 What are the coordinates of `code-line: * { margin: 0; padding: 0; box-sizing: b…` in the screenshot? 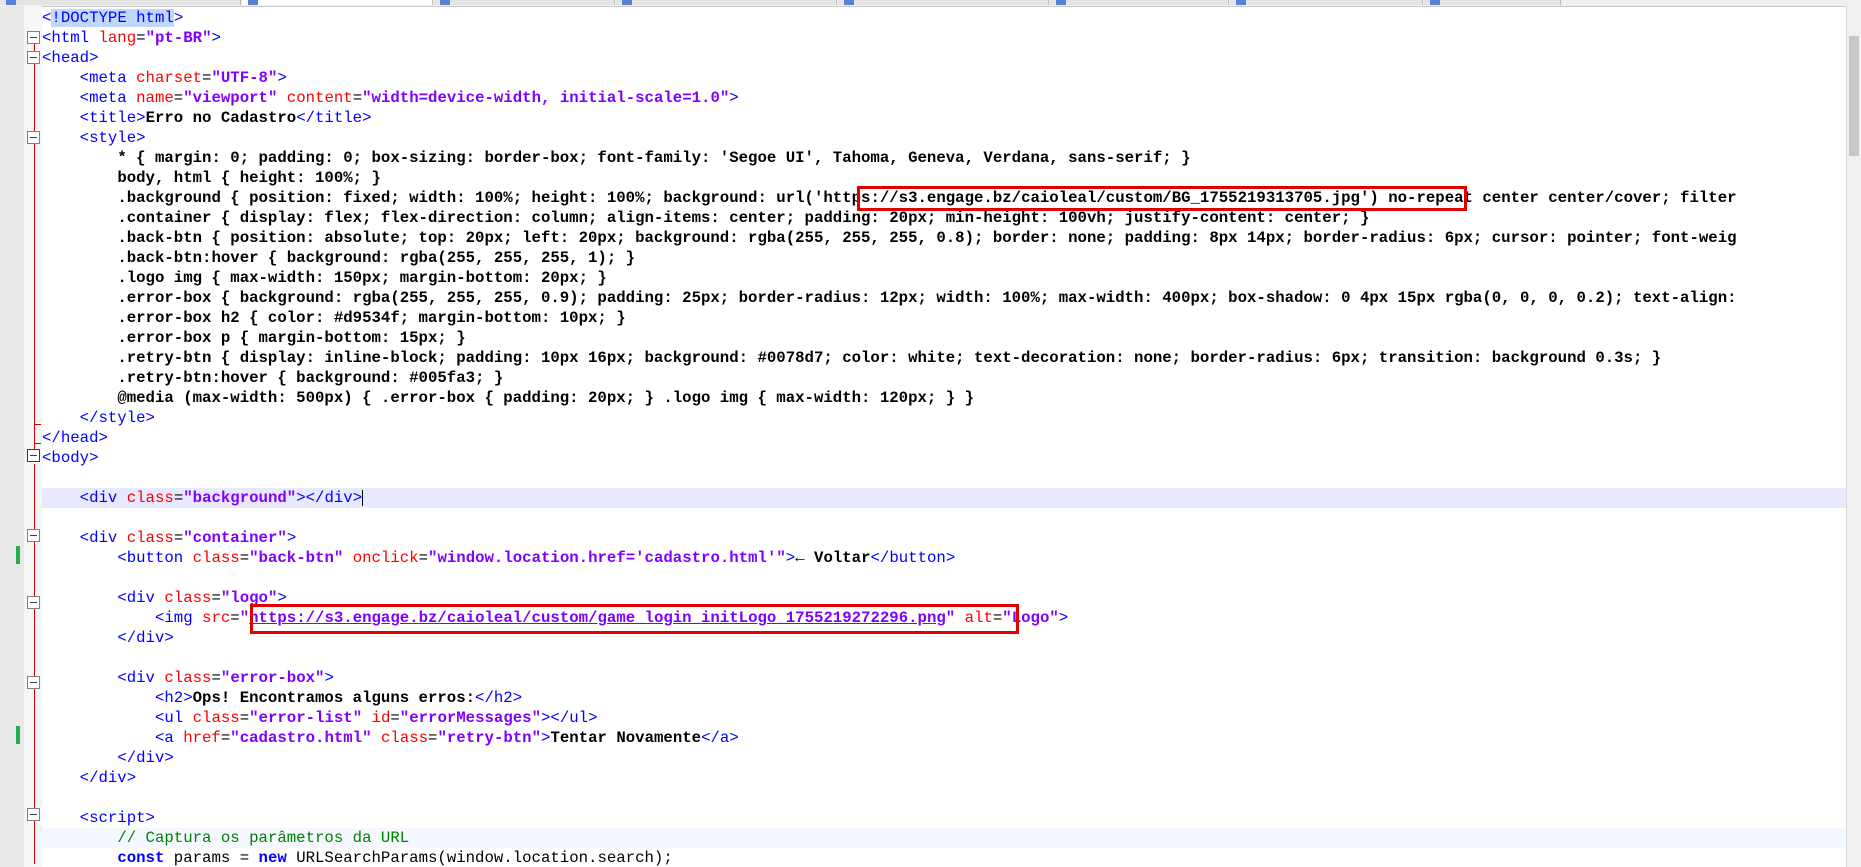 It's located at (654, 158).